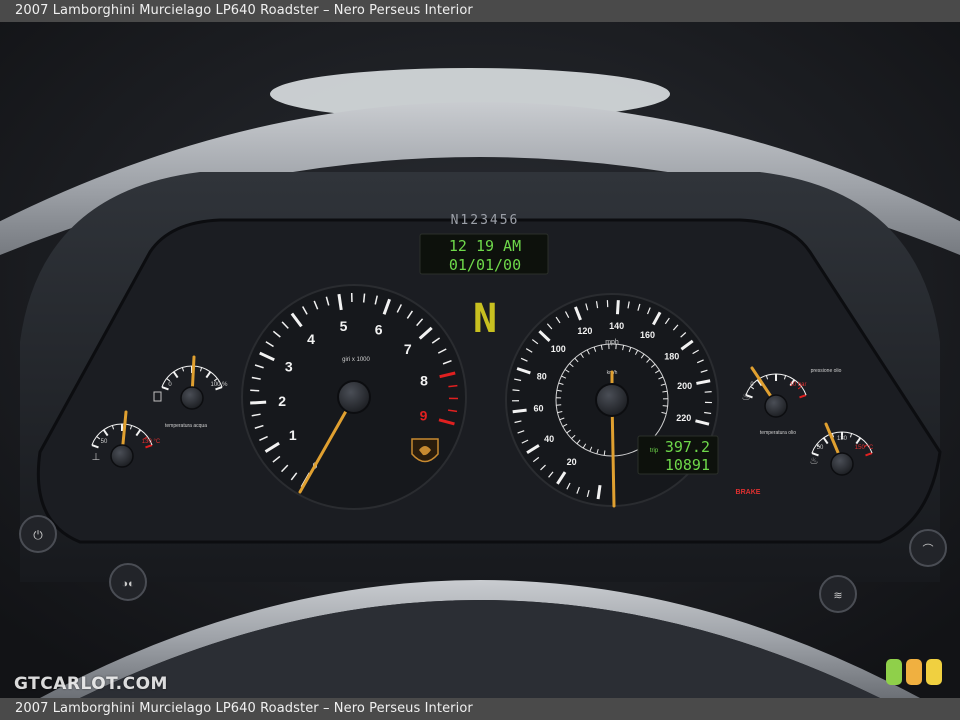 The height and width of the screenshot is (720, 960). I want to click on speedometer-number: 40, so click(549, 439).